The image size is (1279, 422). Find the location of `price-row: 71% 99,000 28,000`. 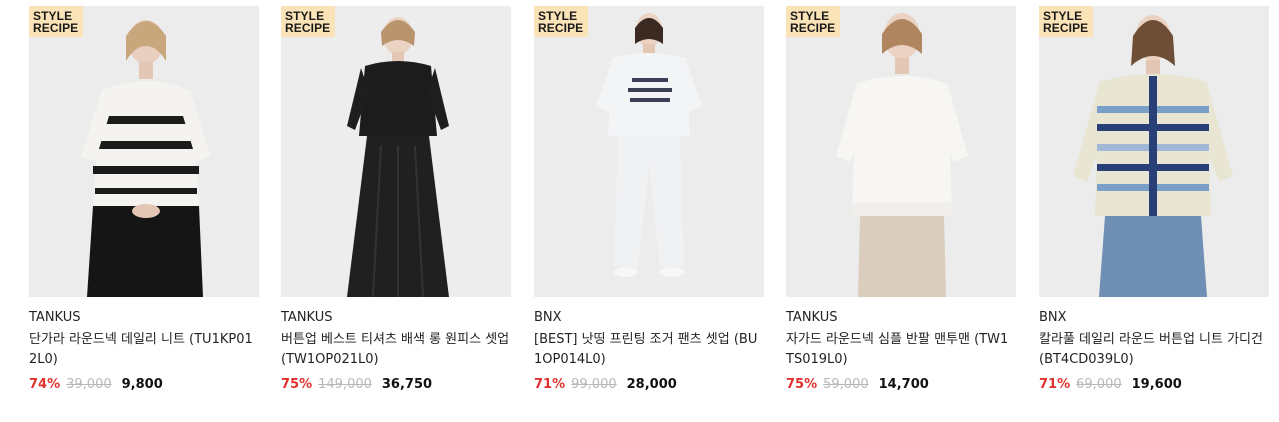

price-row: 71% 99,000 28,000 is located at coordinates (649, 385).